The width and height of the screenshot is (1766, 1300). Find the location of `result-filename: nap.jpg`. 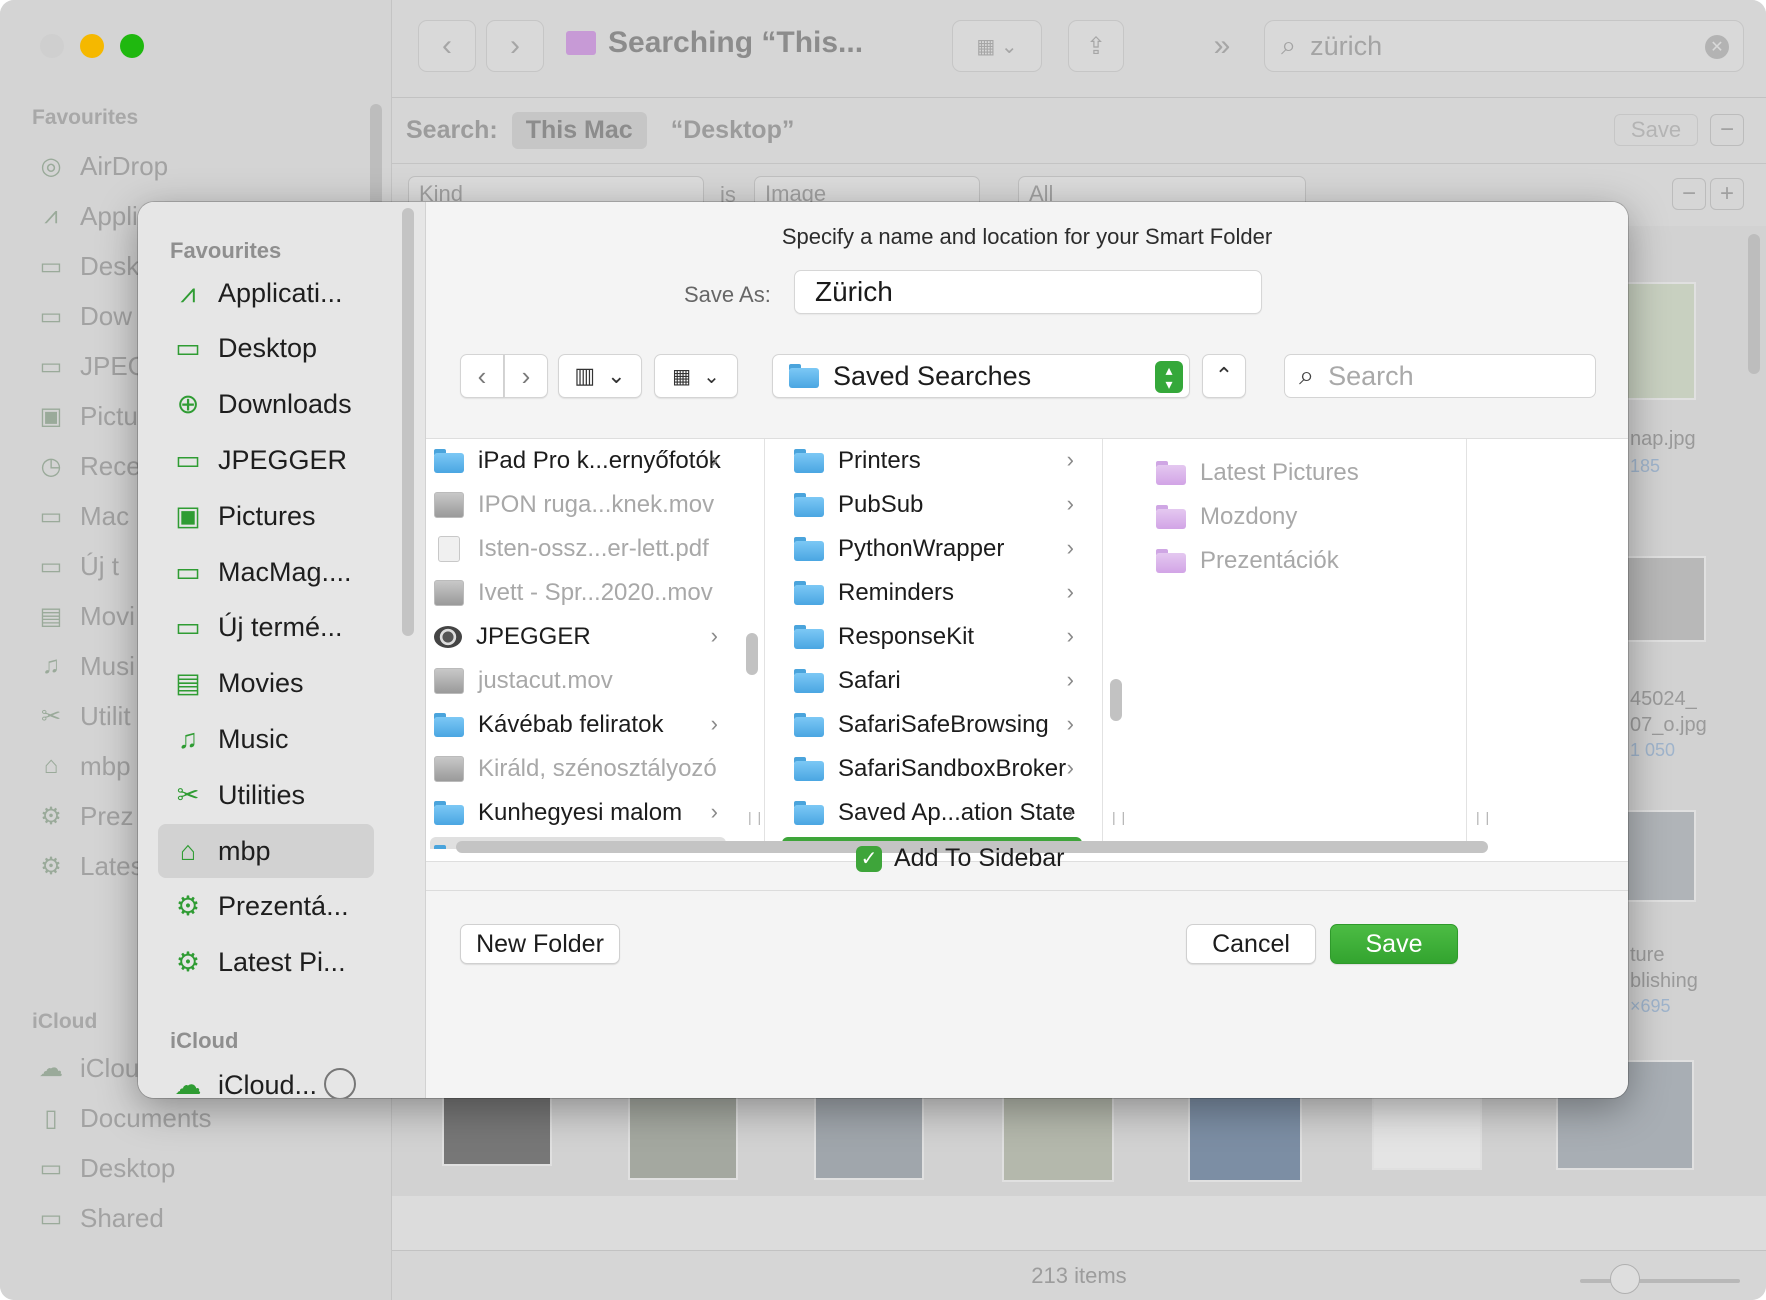

result-filename: nap.jpg is located at coordinates (1663, 439).